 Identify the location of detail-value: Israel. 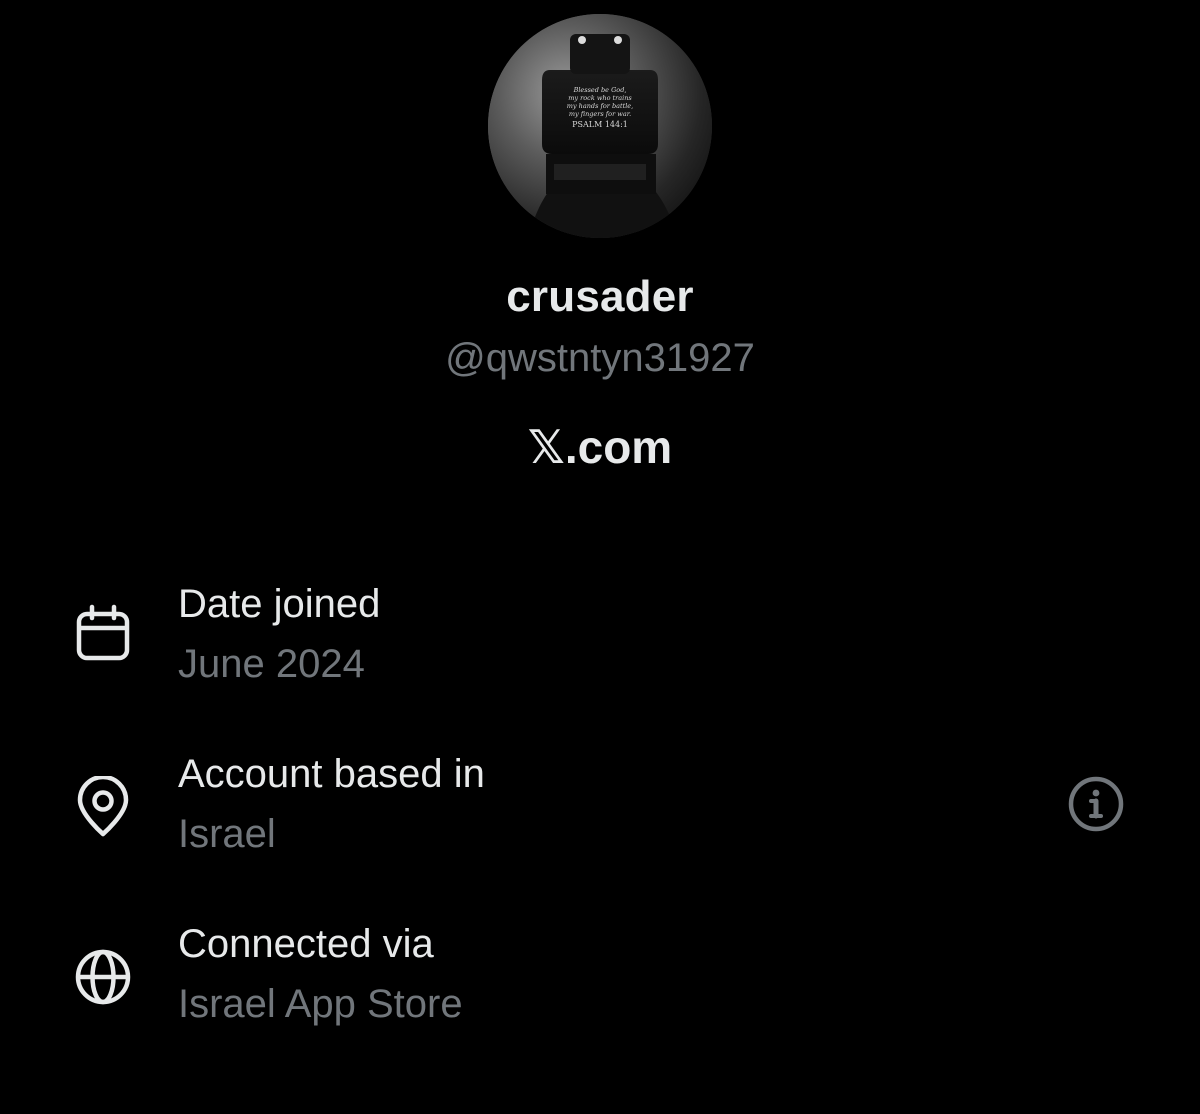
(227, 834).